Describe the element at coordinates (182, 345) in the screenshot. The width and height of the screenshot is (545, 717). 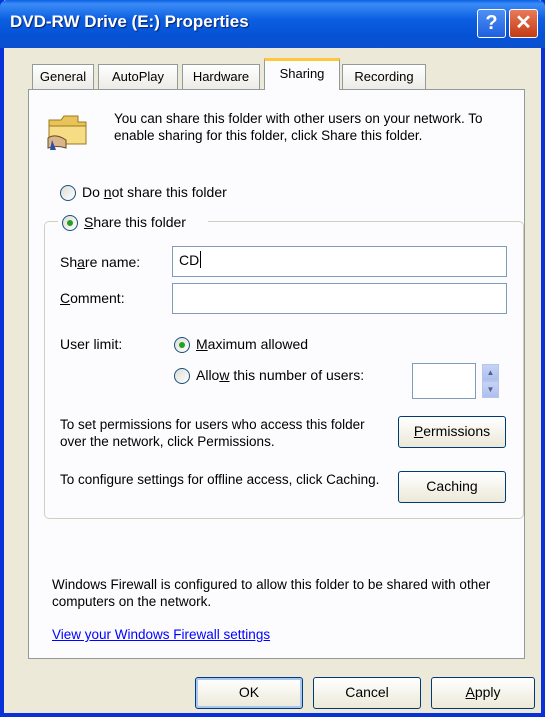
I see `maximum-allowed-radio` at that location.